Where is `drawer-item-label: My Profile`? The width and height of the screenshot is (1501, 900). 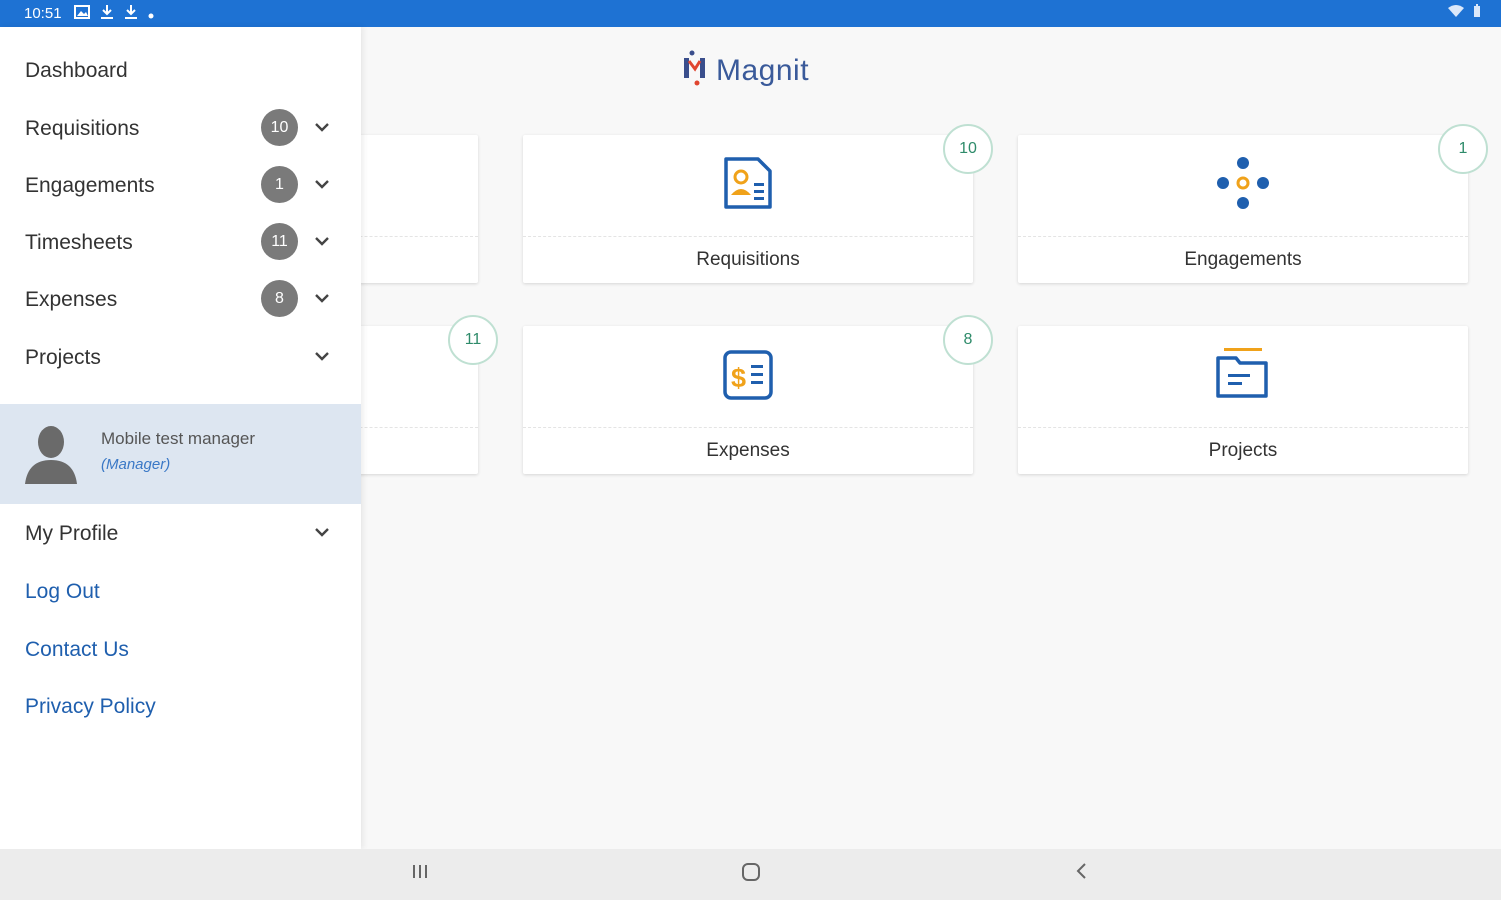
drawer-item-label: My Profile is located at coordinates (72, 533).